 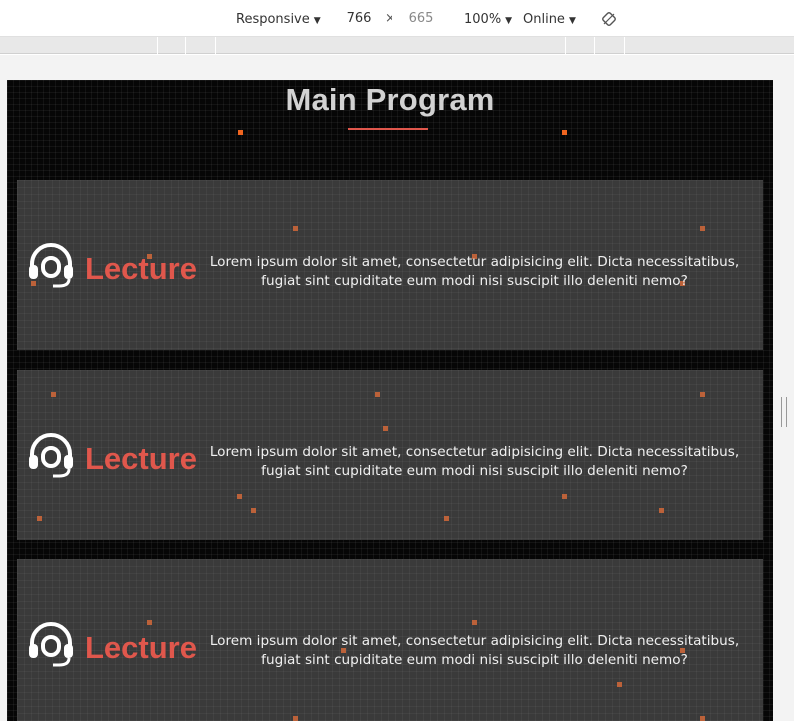 What do you see at coordinates (784, 412) in the screenshot?
I see `resize-handle` at bounding box center [784, 412].